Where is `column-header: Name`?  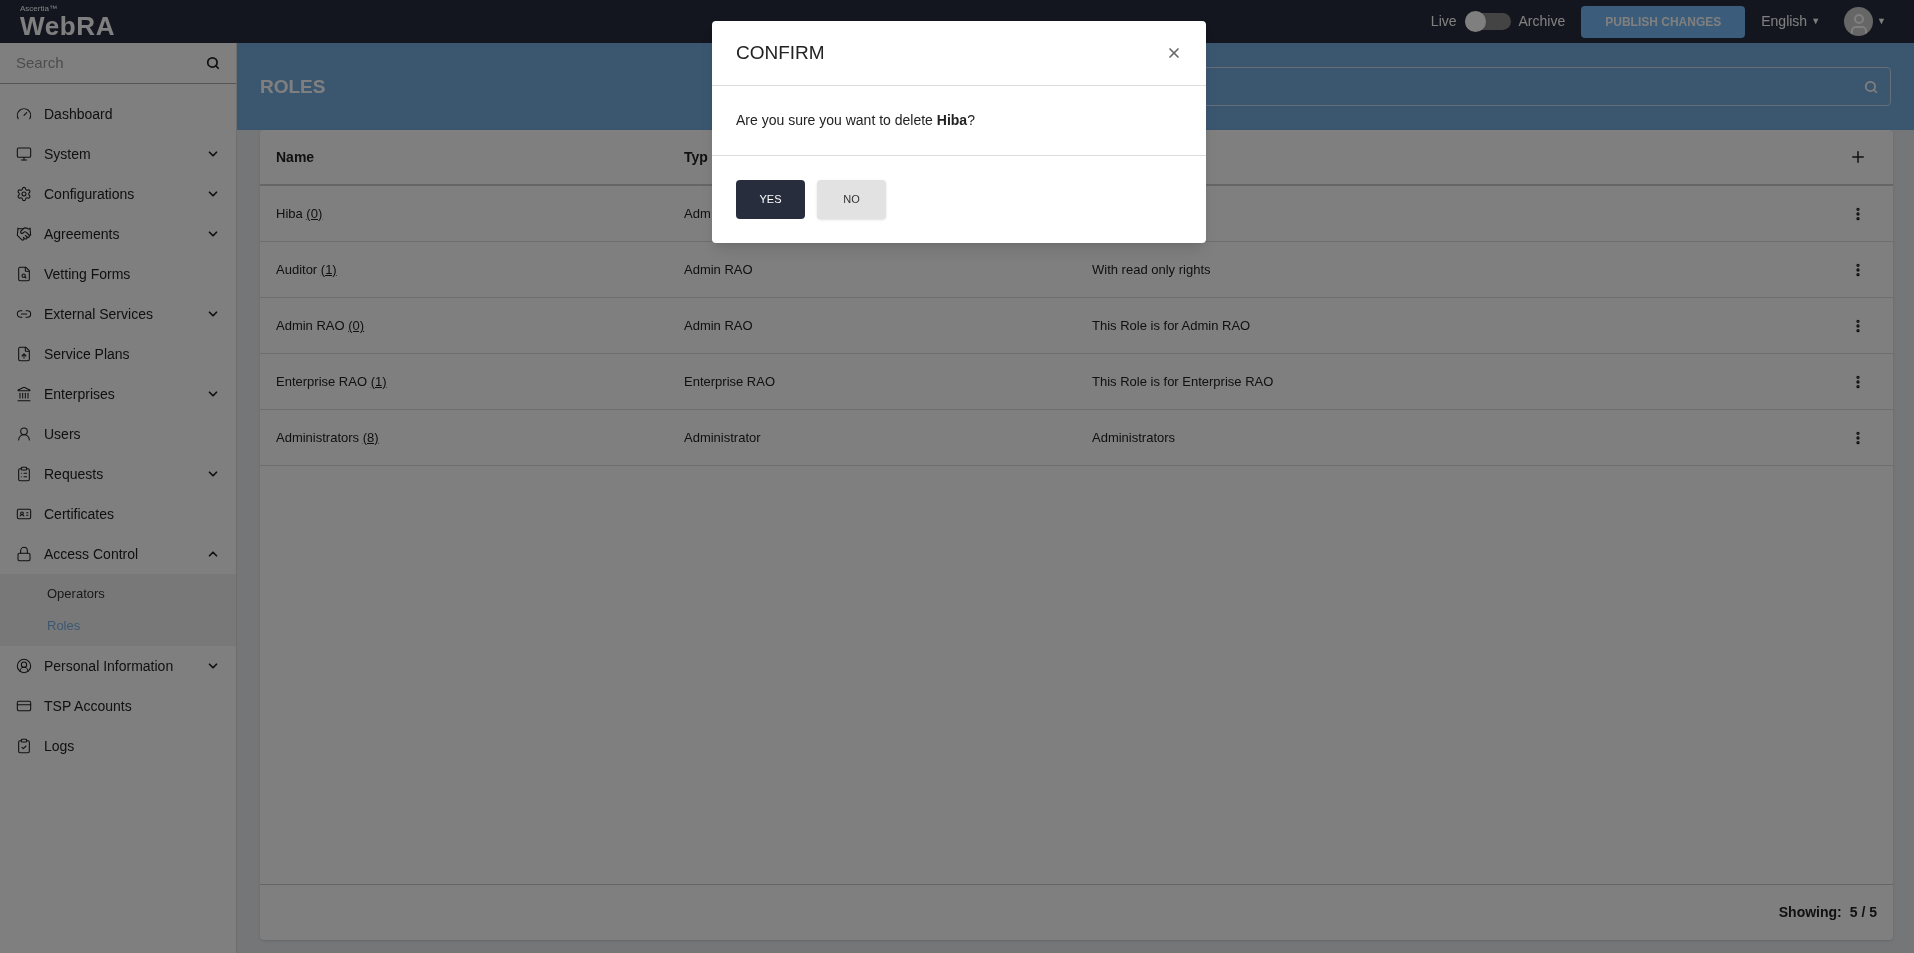 column-header: Name is located at coordinates (295, 157).